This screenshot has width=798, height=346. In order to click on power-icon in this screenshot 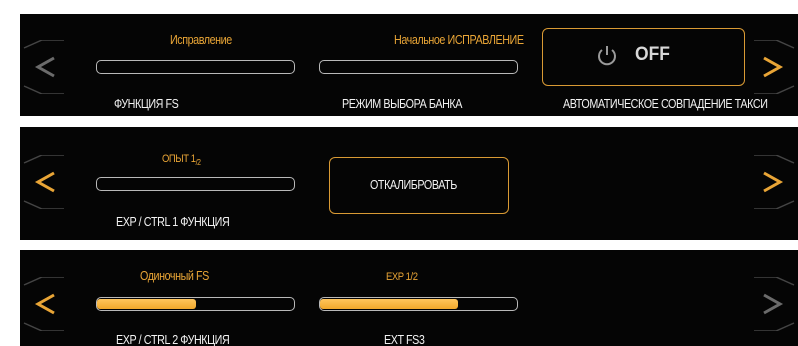, I will do `click(607, 56)`.